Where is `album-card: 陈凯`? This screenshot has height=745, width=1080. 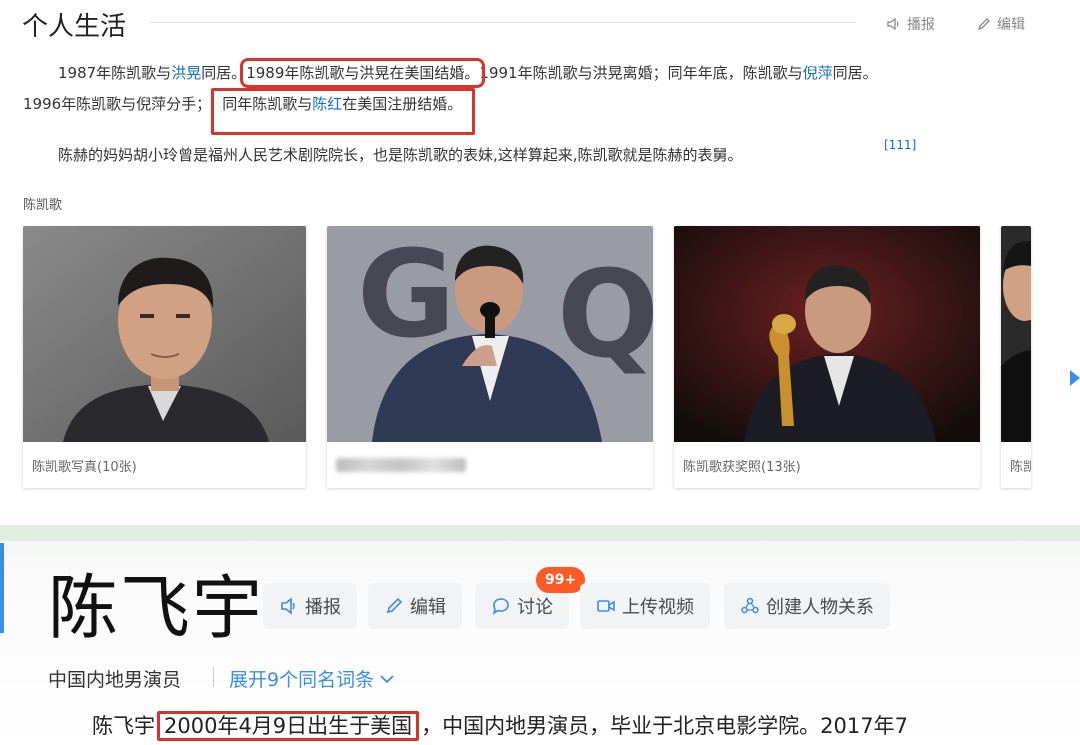 album-card: 陈凯 is located at coordinates (1016, 357).